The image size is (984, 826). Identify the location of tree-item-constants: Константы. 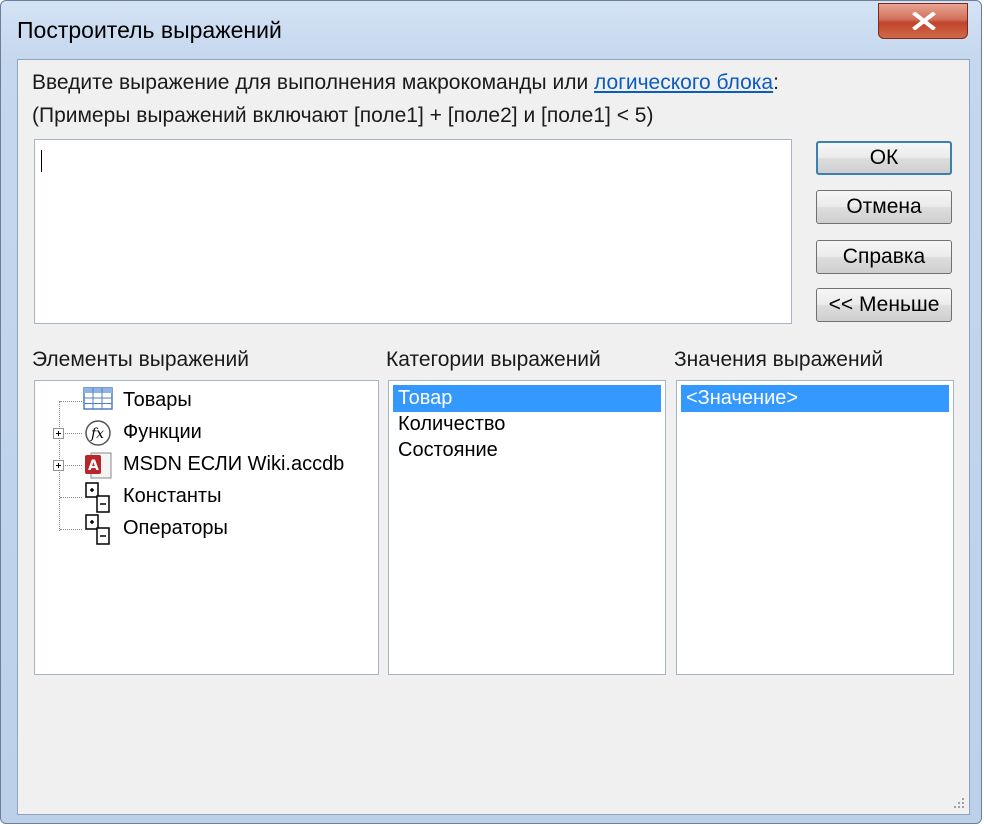
(200, 497).